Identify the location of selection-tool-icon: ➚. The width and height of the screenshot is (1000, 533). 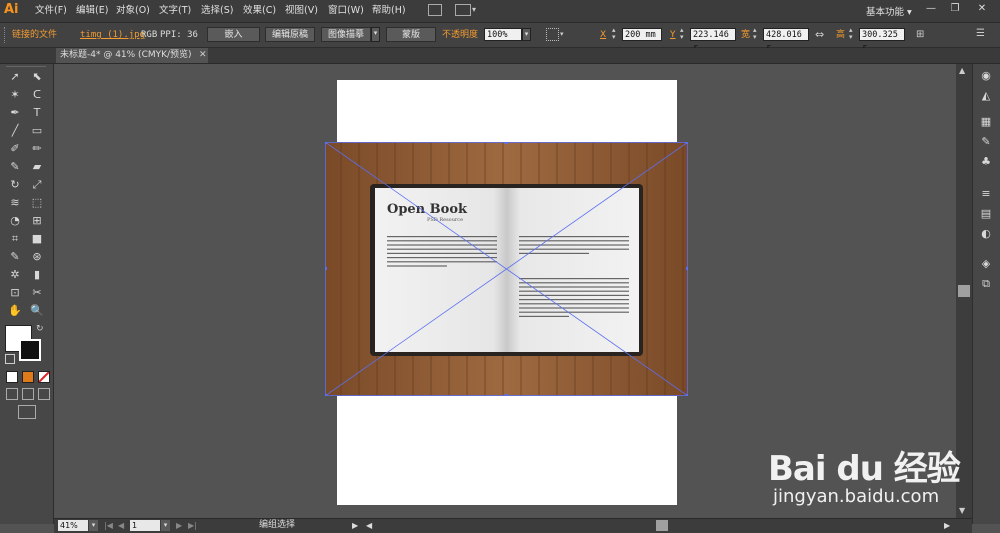
(15, 77).